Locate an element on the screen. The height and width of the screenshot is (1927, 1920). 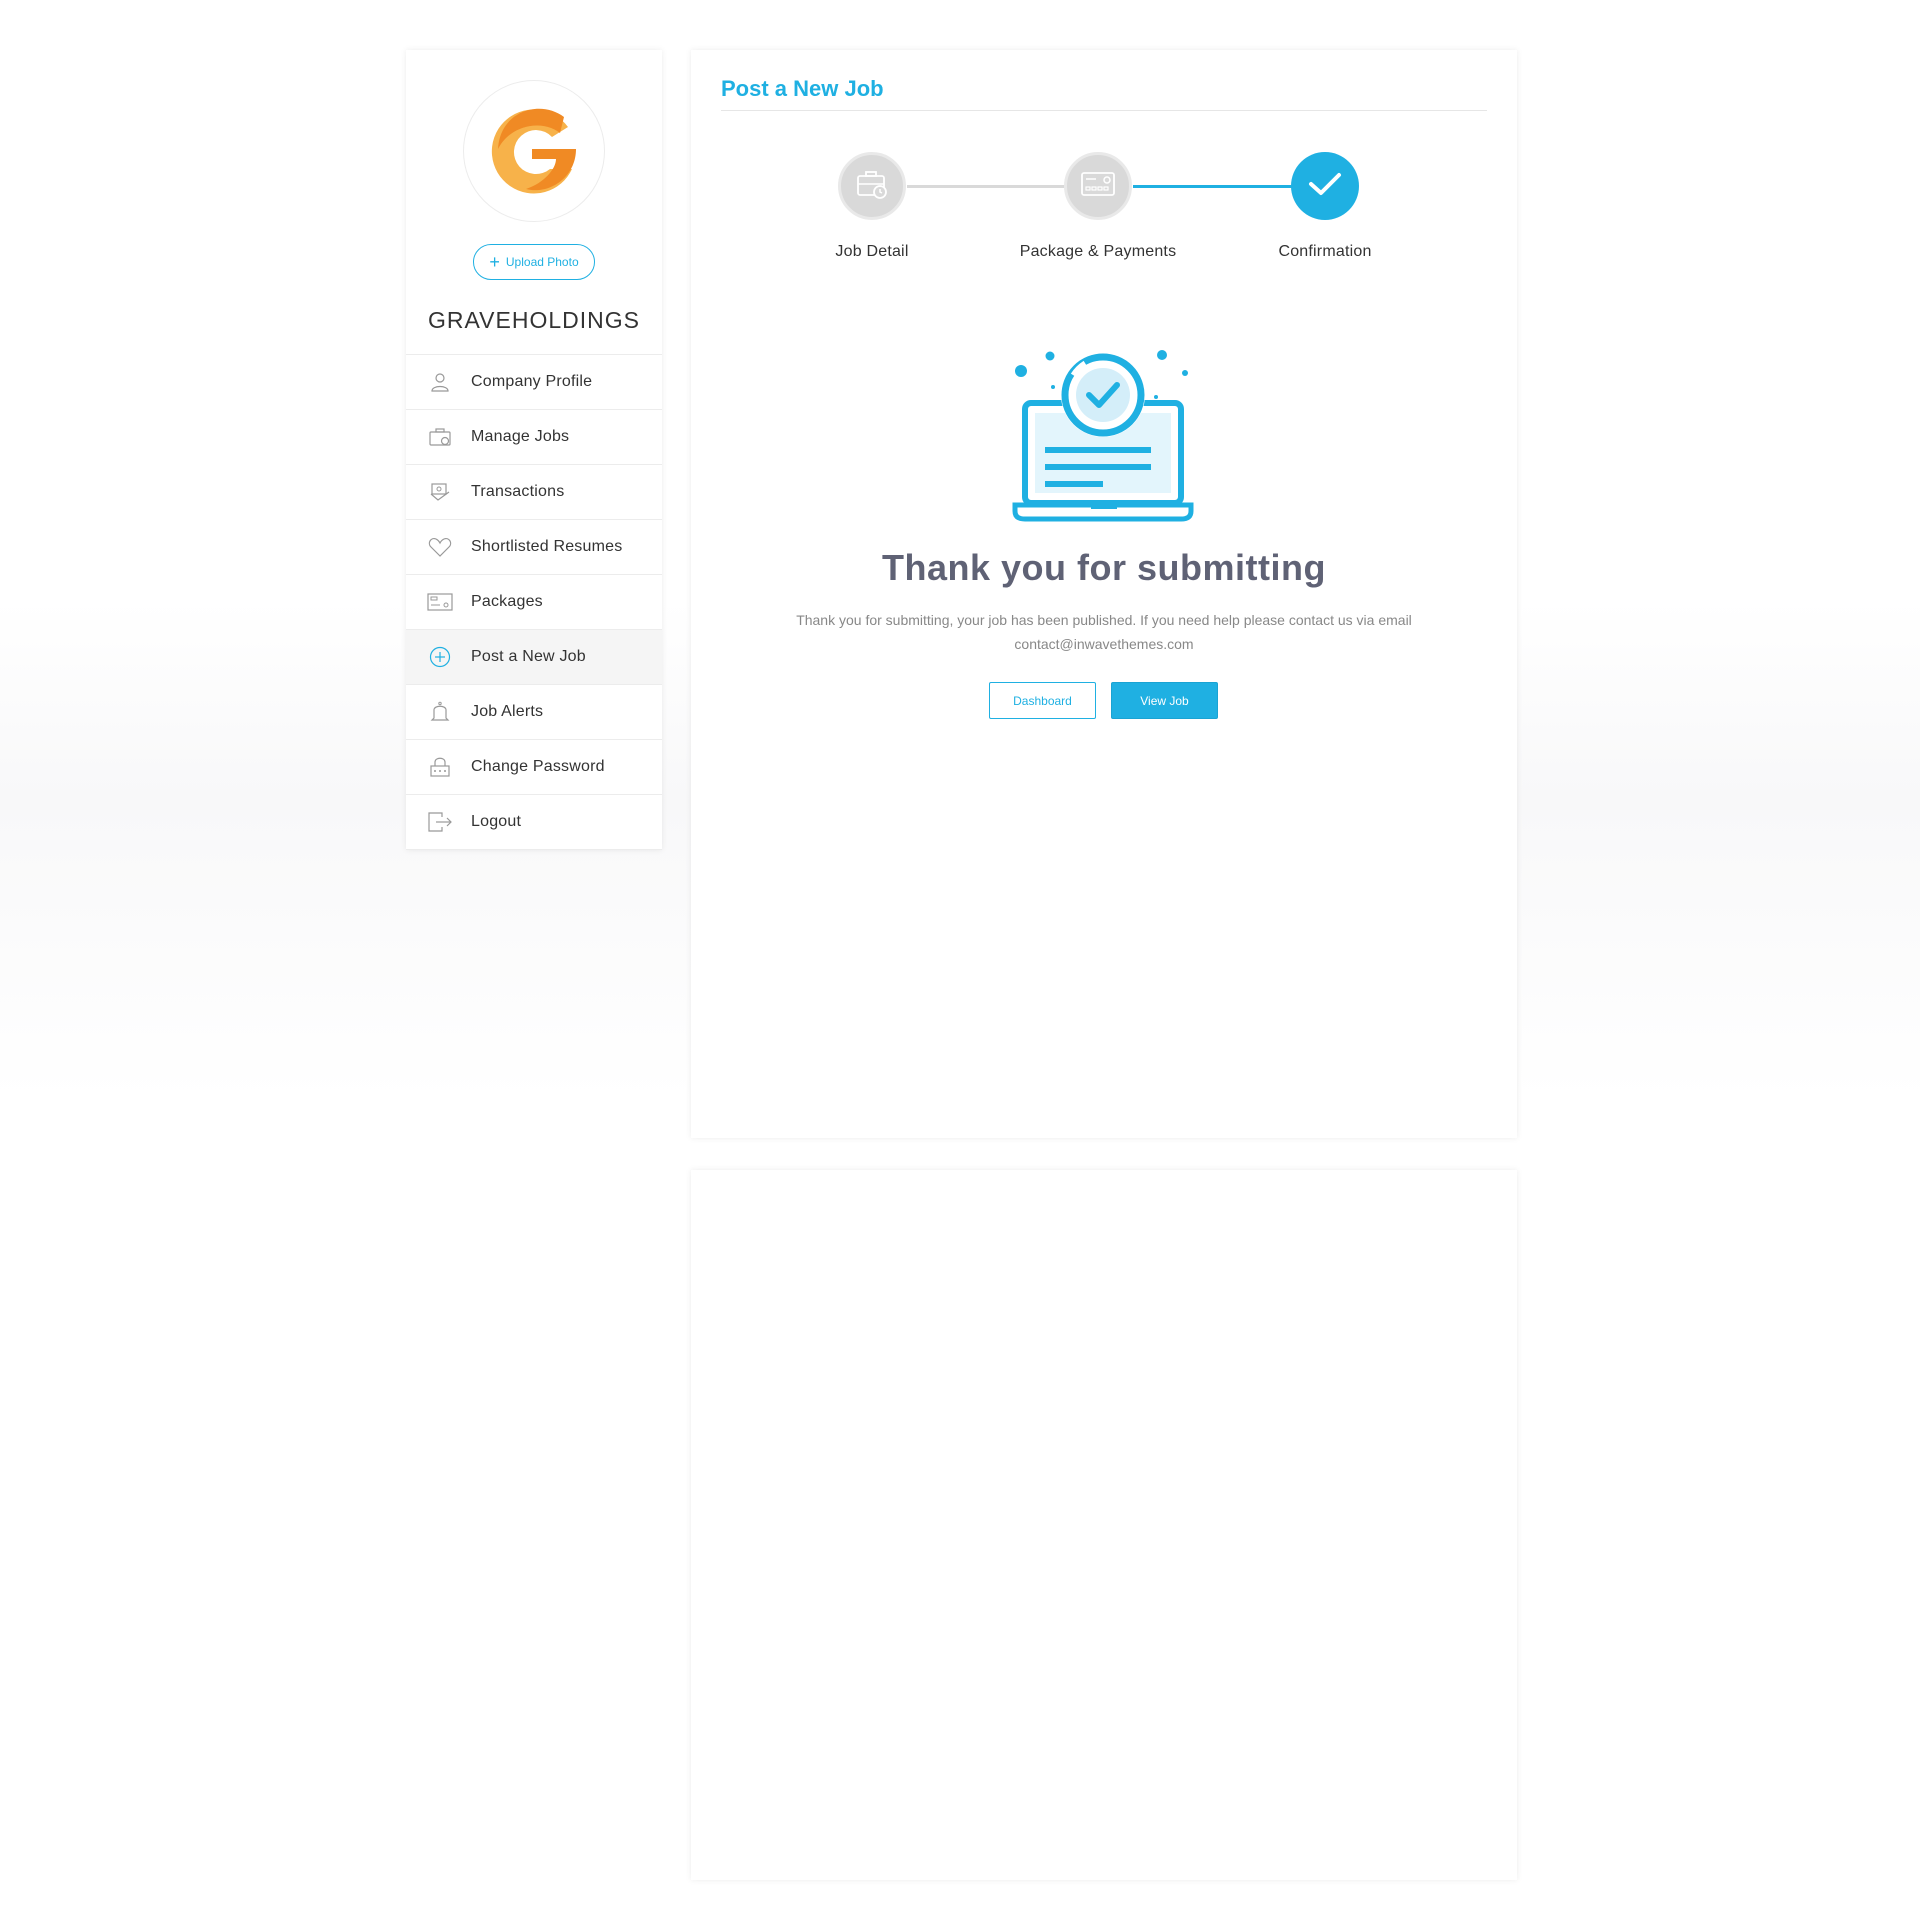
step-confirmation is located at coordinates (1325, 186).